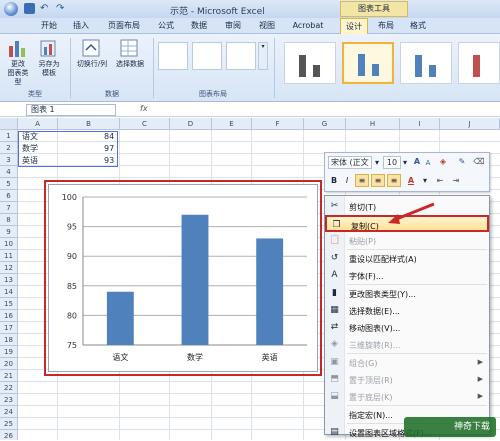  I want to click on name-box: 图表 1, so click(71, 110).